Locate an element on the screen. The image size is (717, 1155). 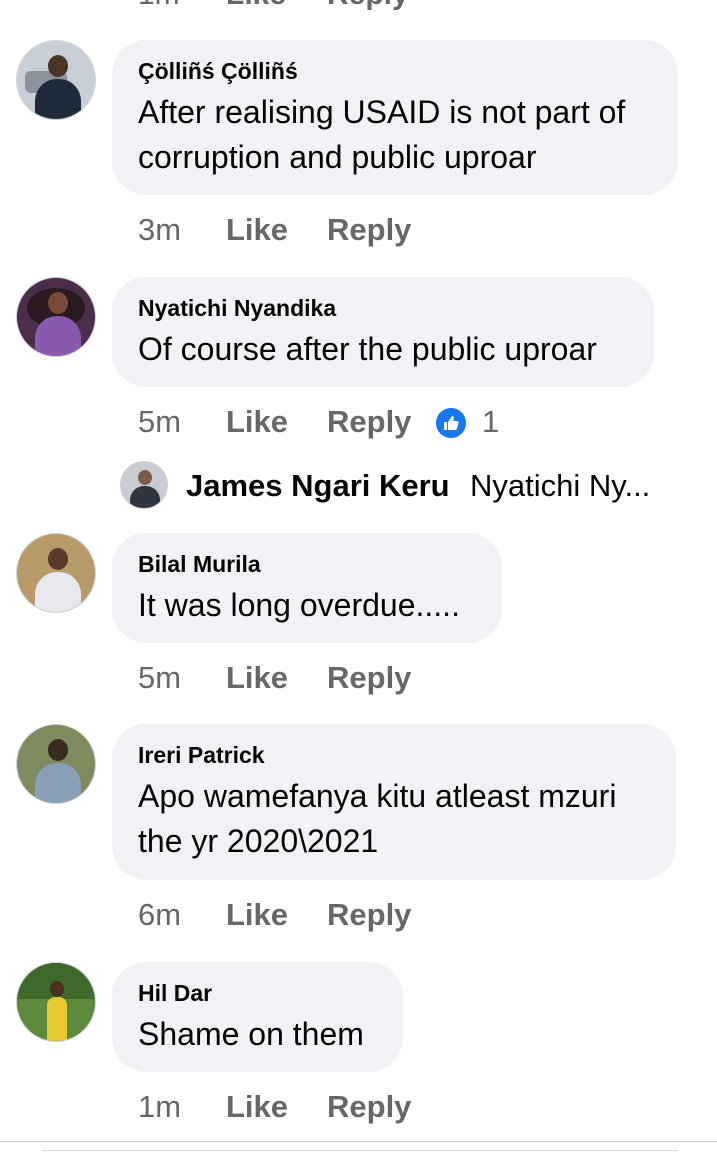
comment-time: 6m is located at coordinates (160, 914).